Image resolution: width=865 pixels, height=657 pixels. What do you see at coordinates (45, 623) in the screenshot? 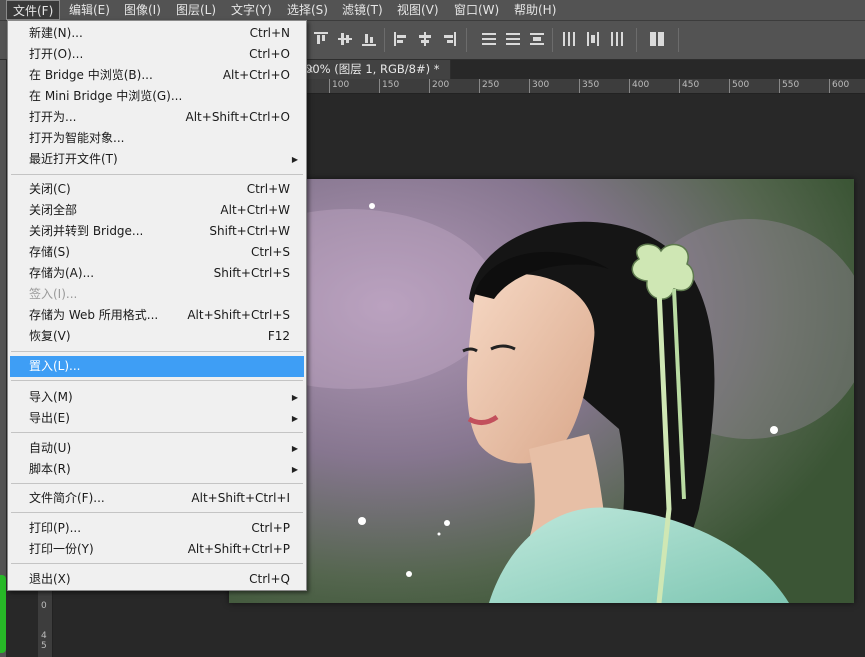
I see `vertical-ruler: 0 4 5` at bounding box center [45, 623].